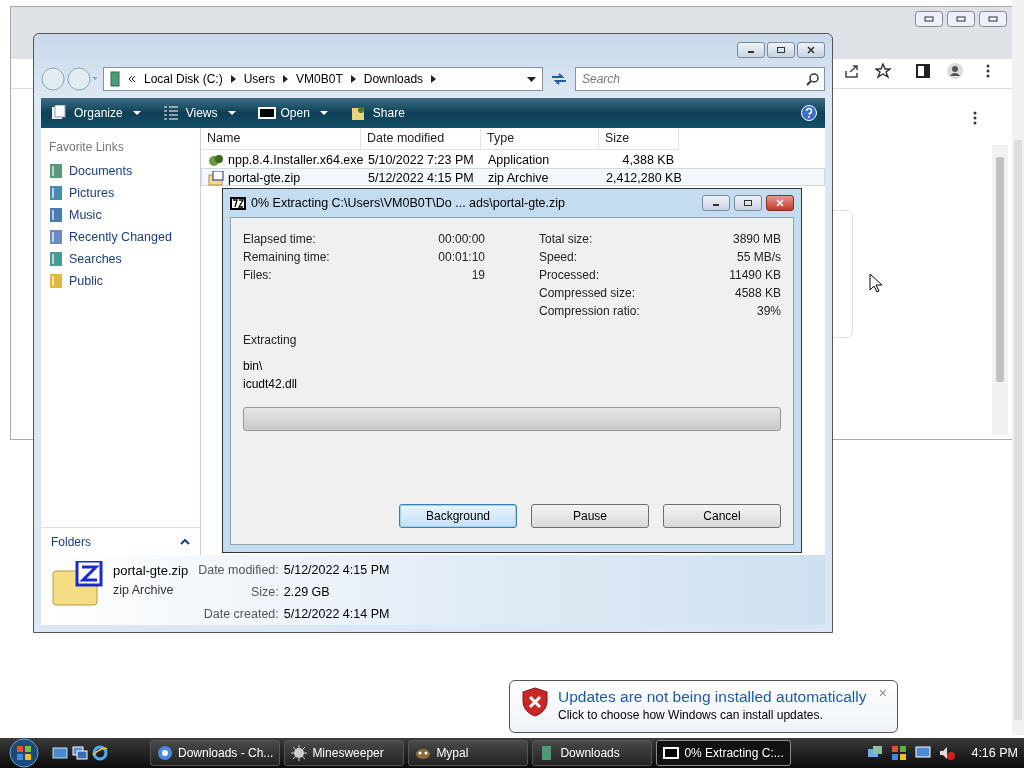 Image resolution: width=1024 pixels, height=768 pixels. I want to click on nav-link: Documents, so click(120, 171).